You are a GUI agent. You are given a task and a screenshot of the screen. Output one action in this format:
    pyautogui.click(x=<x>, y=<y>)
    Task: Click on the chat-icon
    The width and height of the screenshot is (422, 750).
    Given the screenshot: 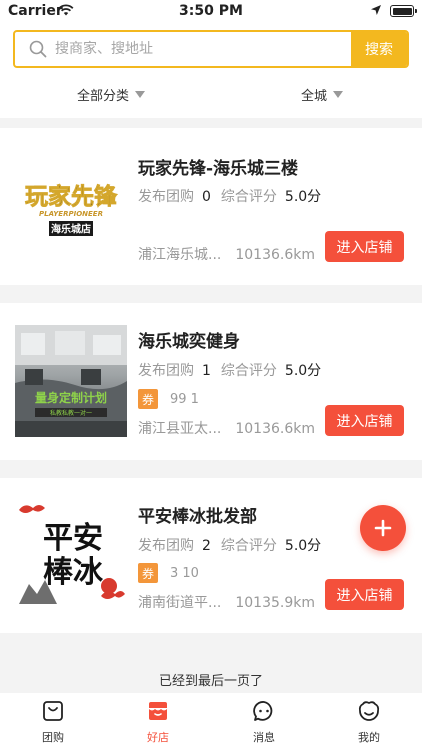 What is the action you would take?
    pyautogui.click(x=263, y=711)
    